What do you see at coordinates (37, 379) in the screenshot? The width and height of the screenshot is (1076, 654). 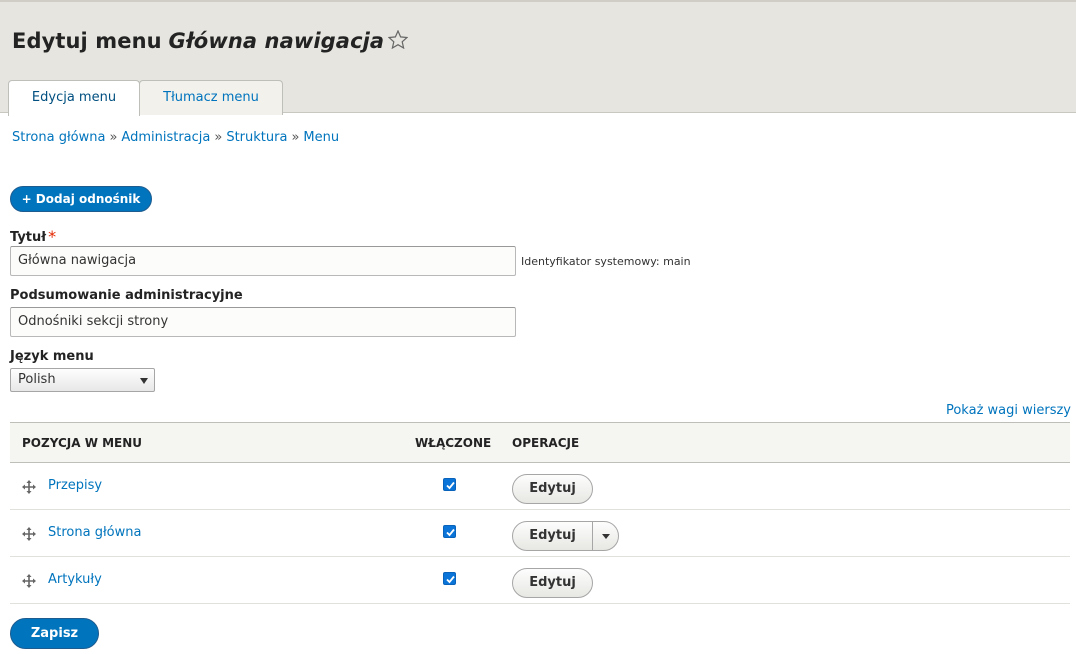 I see `language-select-value: Polish` at bounding box center [37, 379].